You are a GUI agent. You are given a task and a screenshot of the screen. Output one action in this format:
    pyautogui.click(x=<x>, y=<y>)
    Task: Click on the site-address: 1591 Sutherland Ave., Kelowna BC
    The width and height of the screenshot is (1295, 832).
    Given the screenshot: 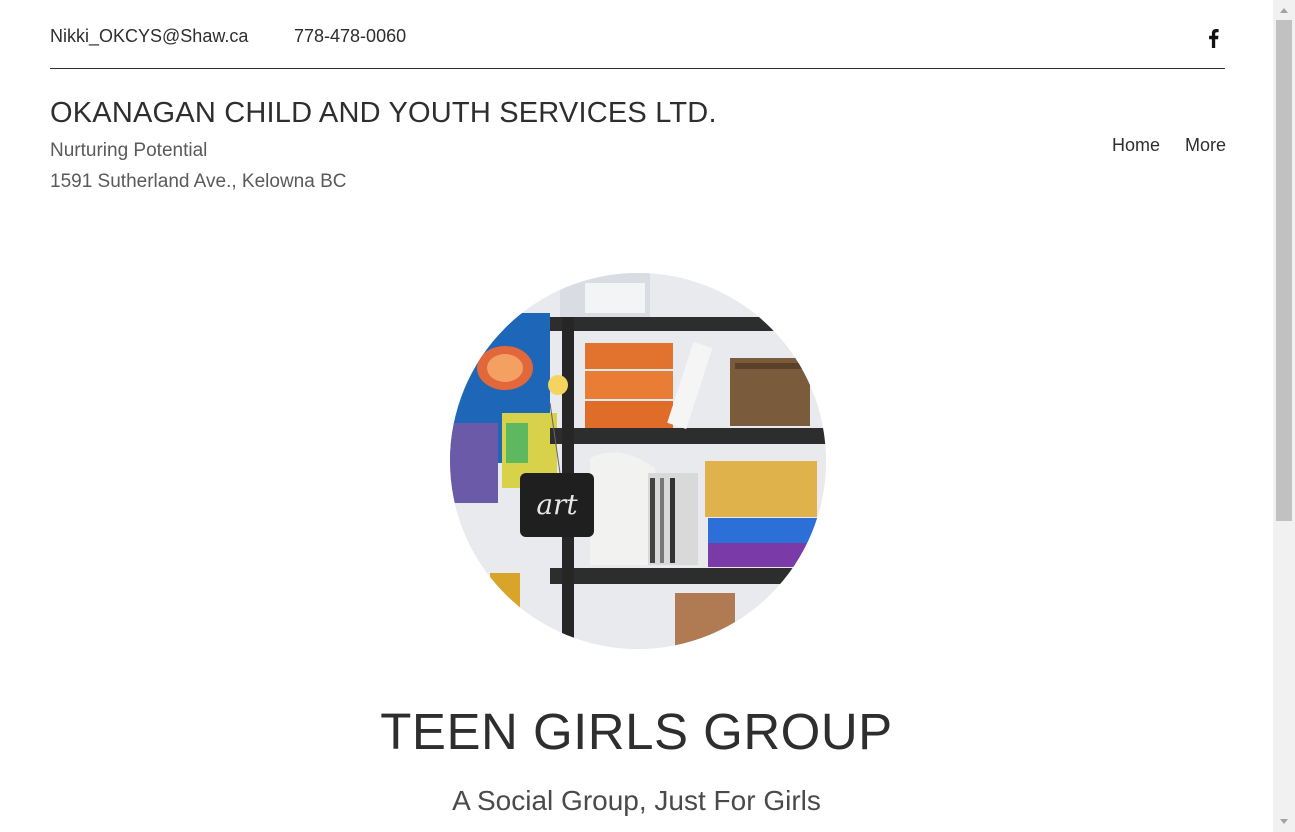 What is the action you would take?
    pyautogui.click(x=198, y=181)
    